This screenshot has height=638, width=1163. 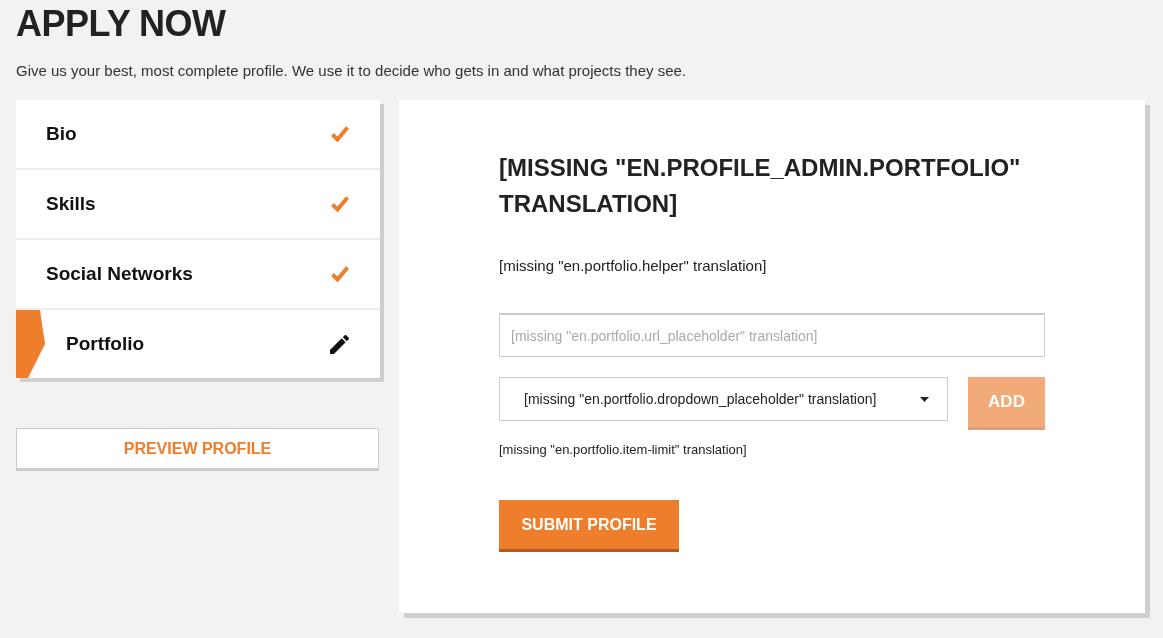 I want to click on portfolio-dropdown: [missing "en.portfolio.dropdown_placeholder" translation], so click(x=723, y=399).